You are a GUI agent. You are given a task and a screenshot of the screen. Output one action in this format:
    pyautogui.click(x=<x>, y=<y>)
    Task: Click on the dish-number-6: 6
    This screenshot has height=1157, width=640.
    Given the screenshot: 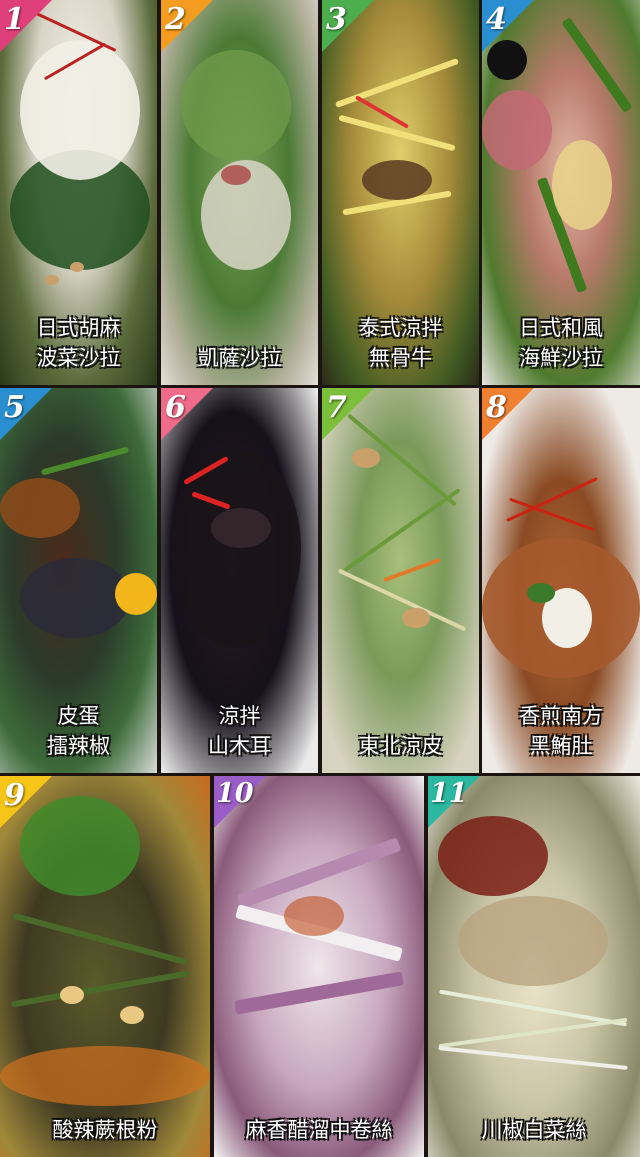 What is the action you would take?
    pyautogui.click(x=175, y=407)
    